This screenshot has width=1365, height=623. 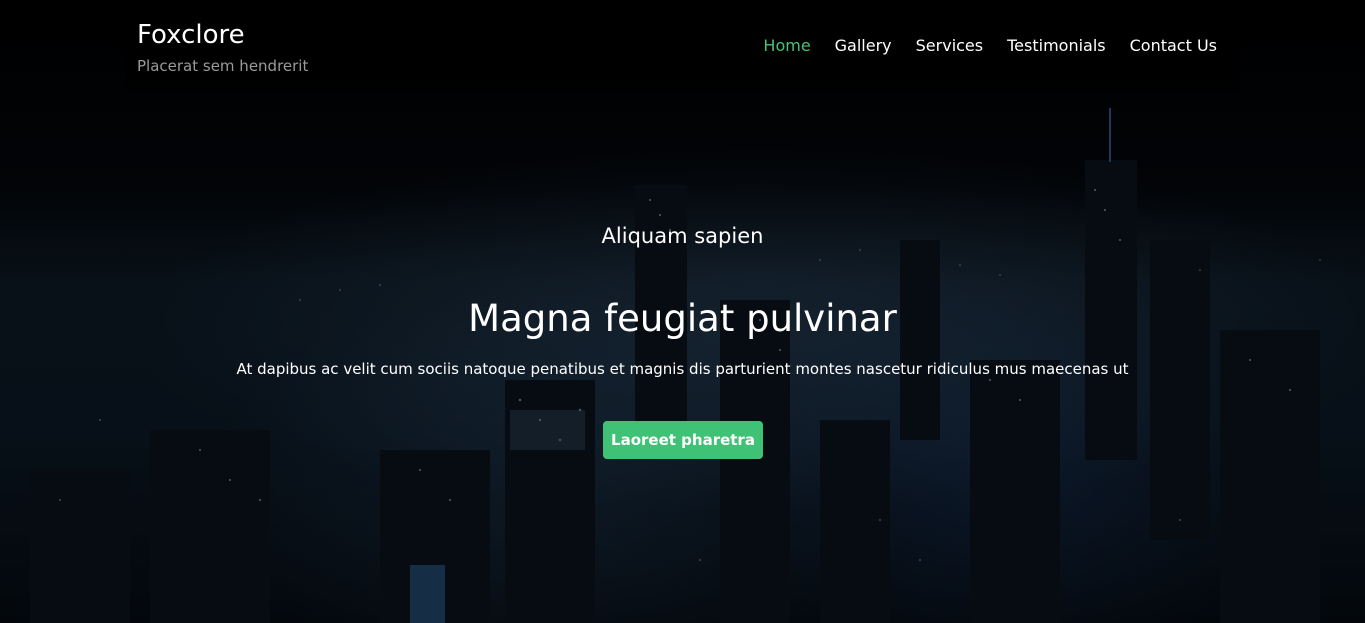 I want to click on nav-item-testimonials: Testimonials, so click(x=1056, y=46).